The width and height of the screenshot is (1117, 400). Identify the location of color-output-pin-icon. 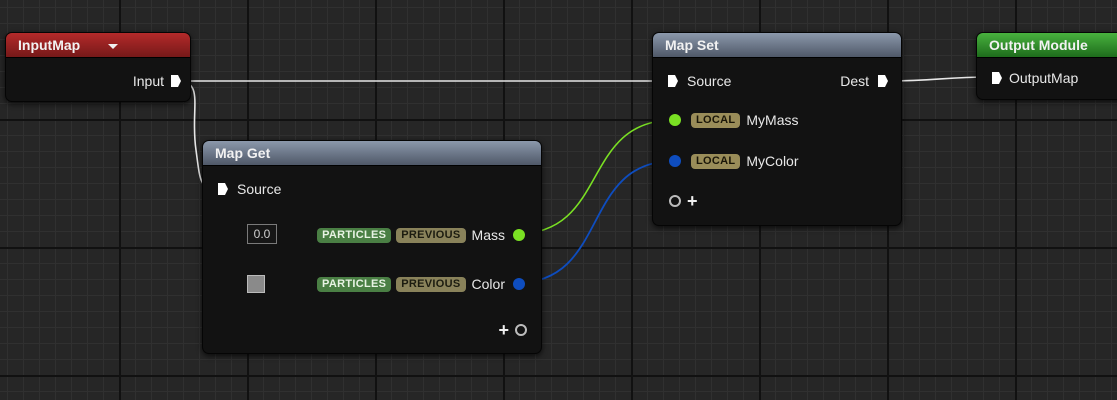
(519, 284).